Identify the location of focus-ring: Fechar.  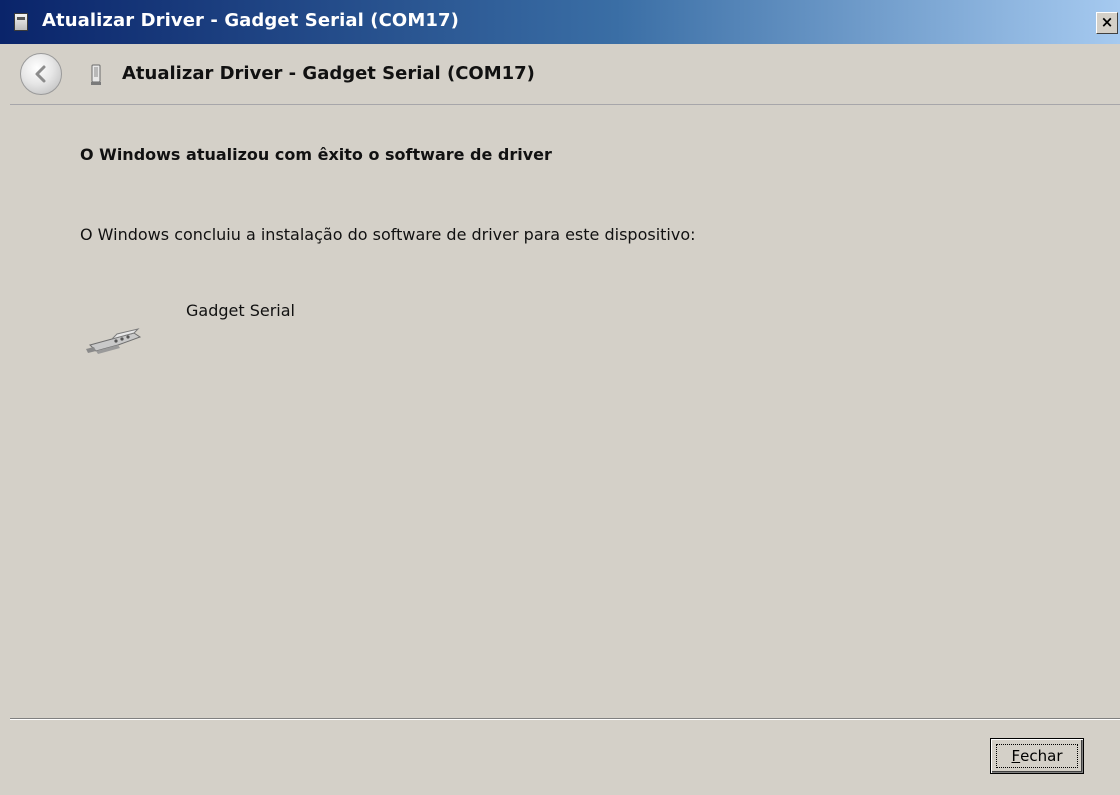
(1037, 756).